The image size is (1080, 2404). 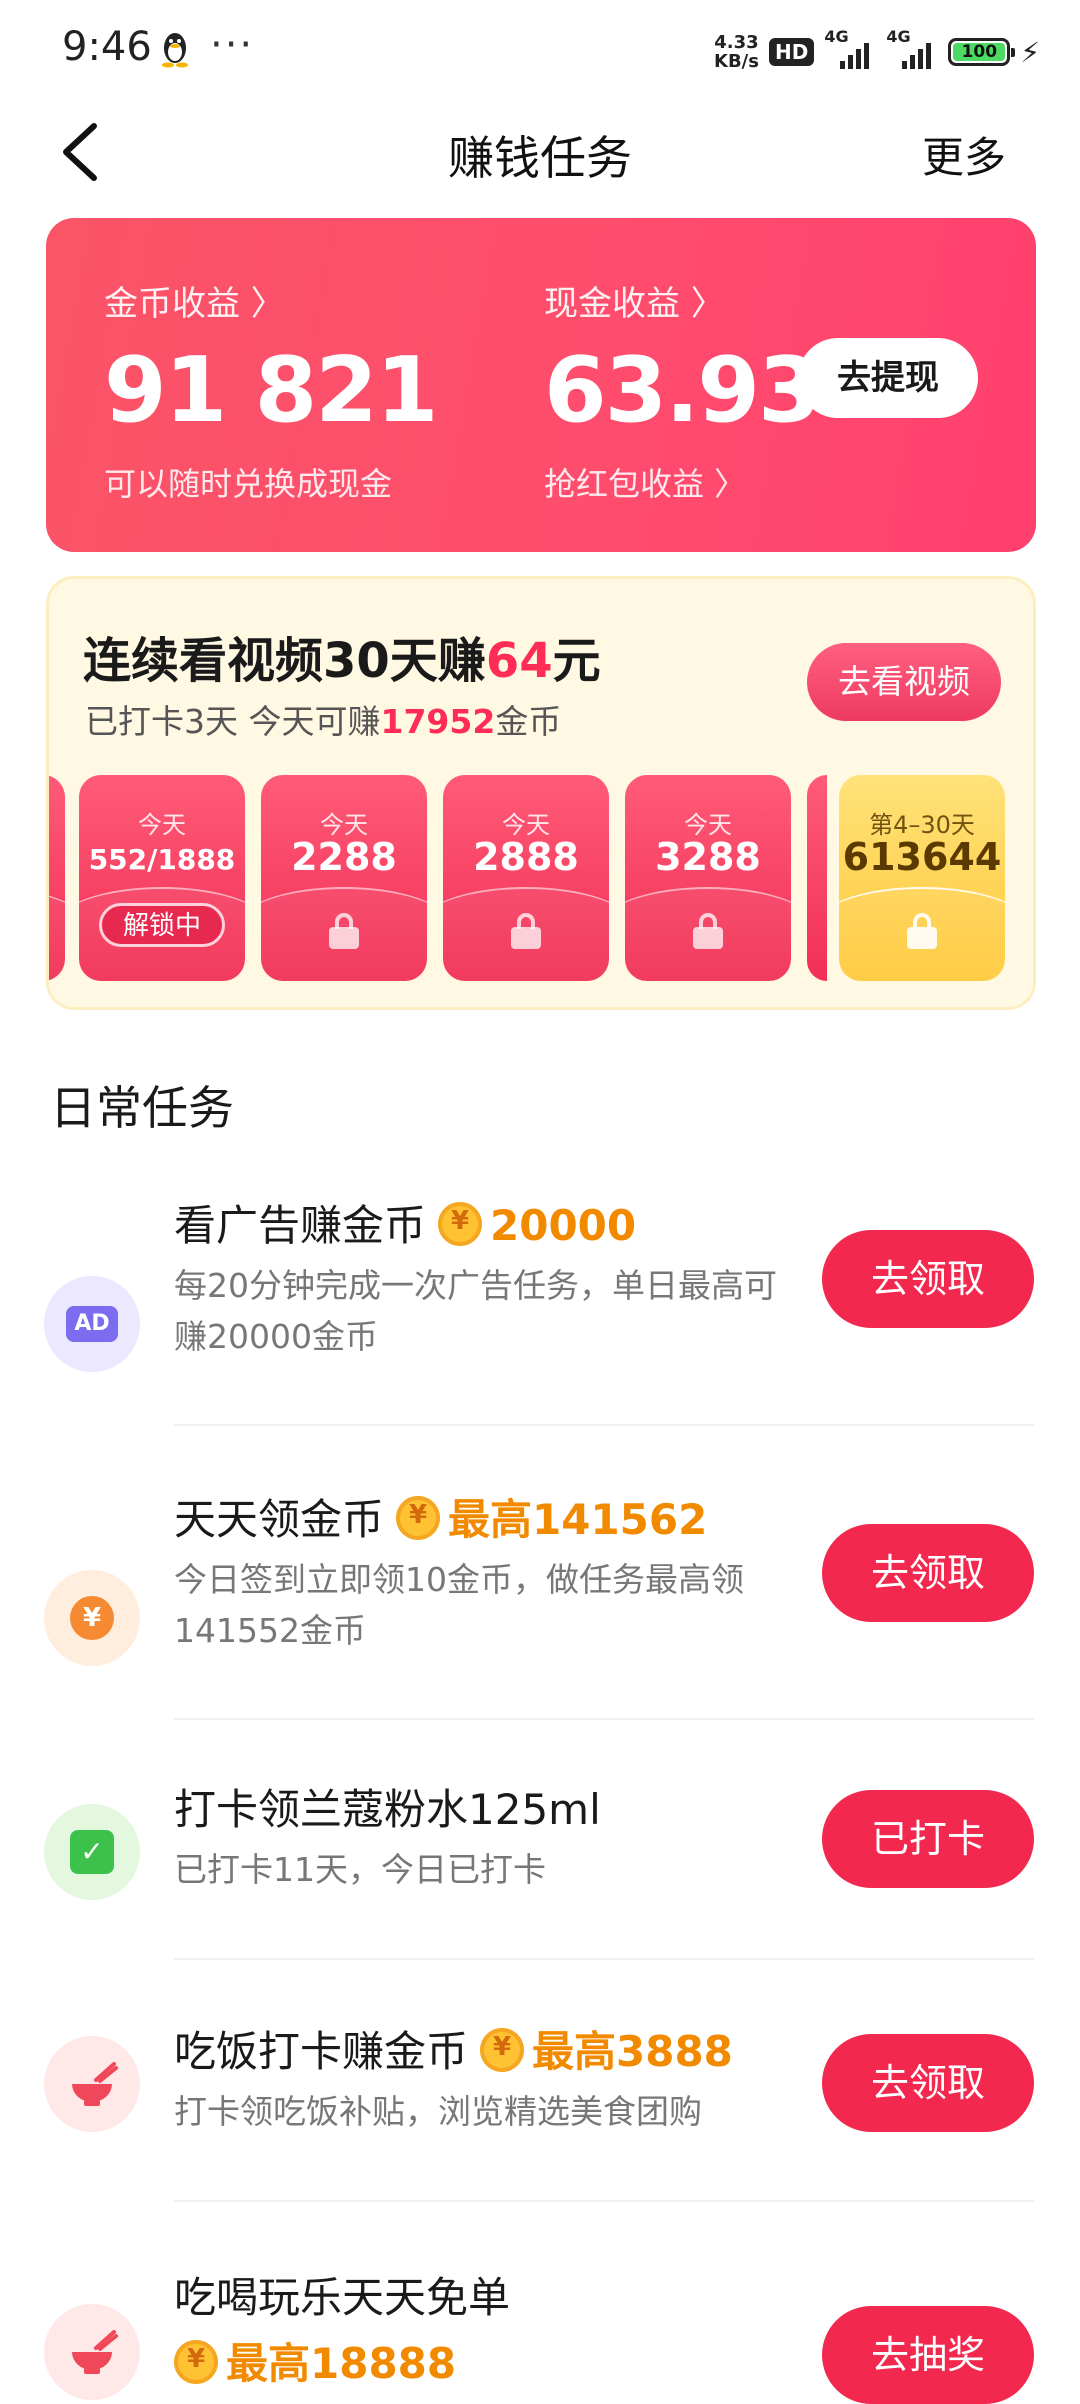 I want to click on charging-icon: ⚡, so click(x=1030, y=52).